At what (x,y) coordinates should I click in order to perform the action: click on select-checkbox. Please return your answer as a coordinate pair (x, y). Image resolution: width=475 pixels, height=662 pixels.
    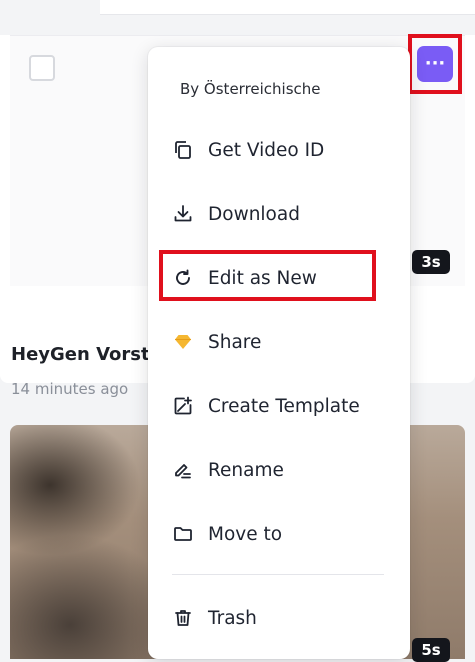
    Looking at the image, I should click on (42, 68).